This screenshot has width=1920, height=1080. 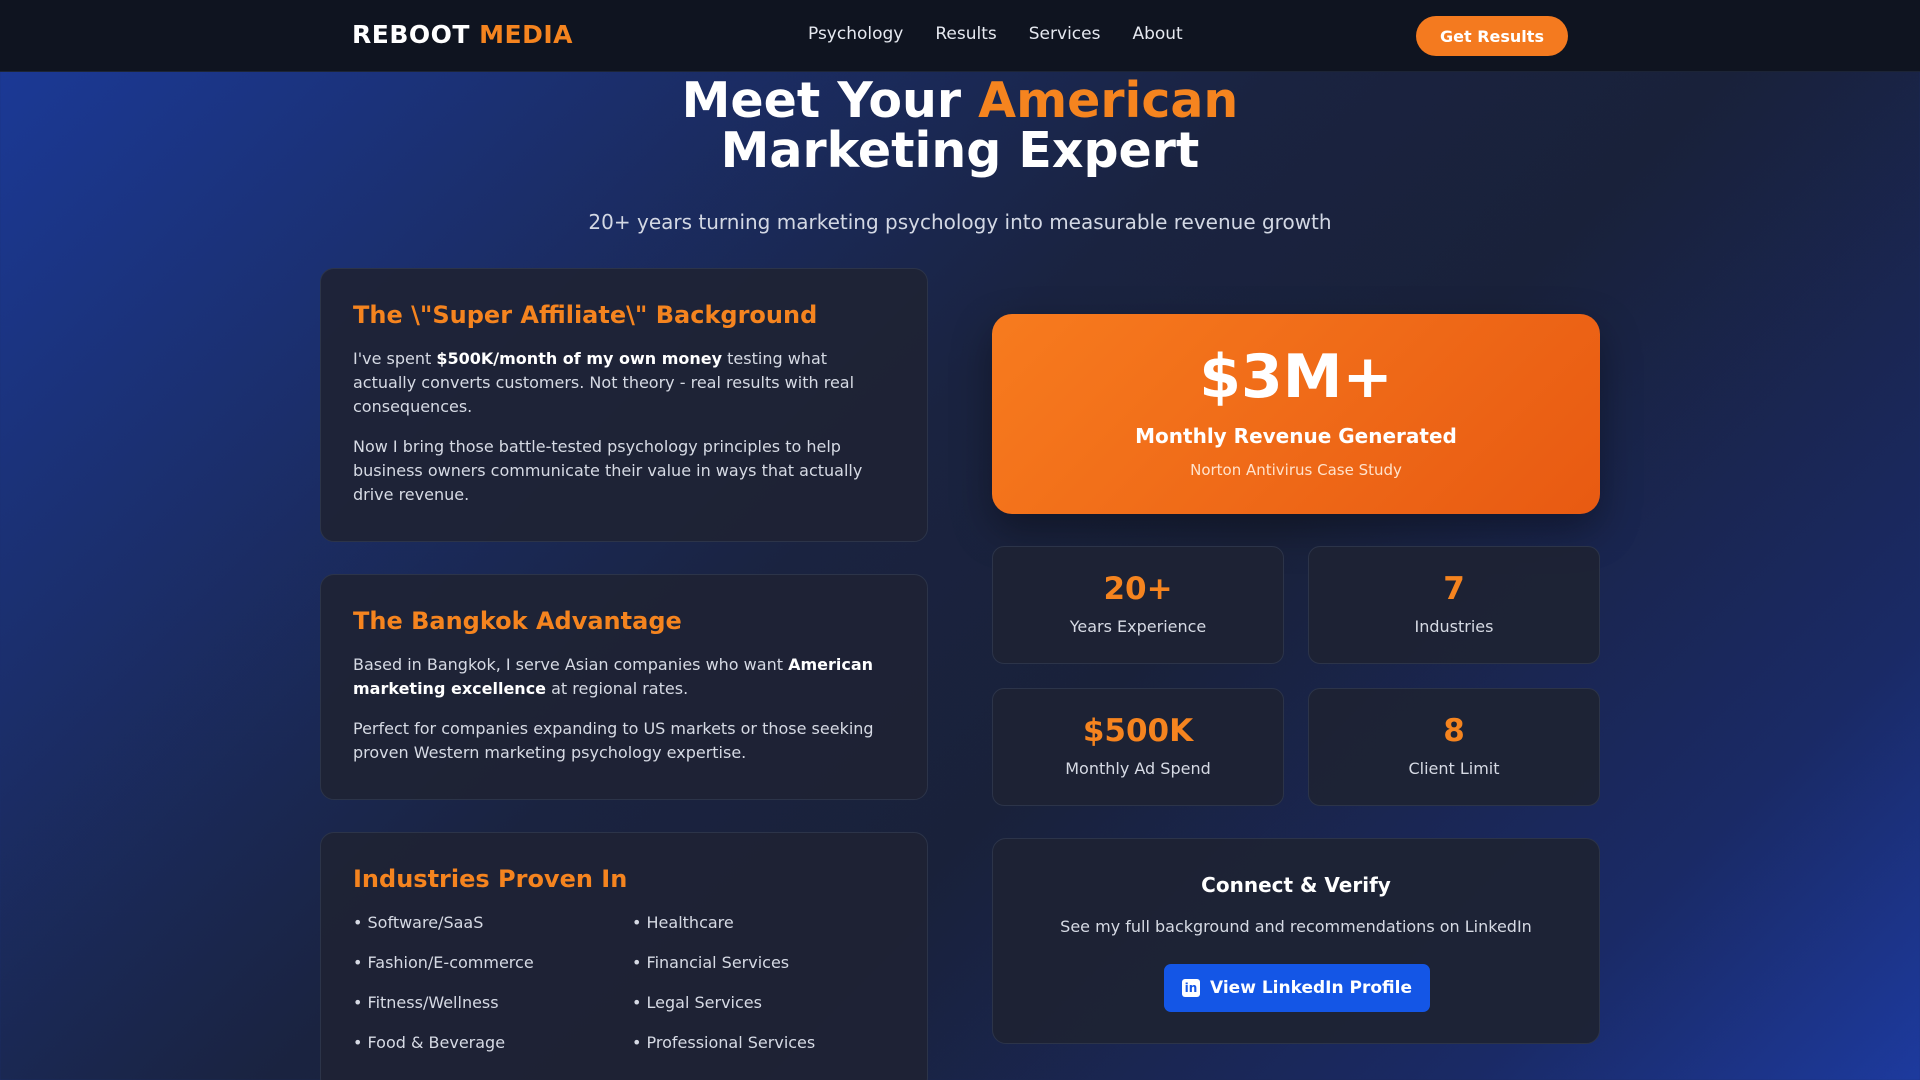 What do you see at coordinates (724, 1042) in the screenshot?
I see `list-item: • Professional Services` at bounding box center [724, 1042].